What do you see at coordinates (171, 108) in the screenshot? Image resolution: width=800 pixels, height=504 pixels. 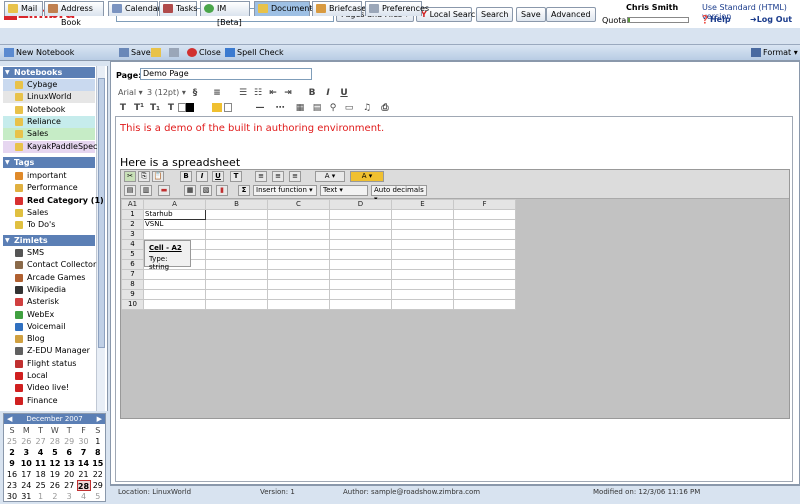 I see `clear-format-icon: T` at bounding box center [171, 108].